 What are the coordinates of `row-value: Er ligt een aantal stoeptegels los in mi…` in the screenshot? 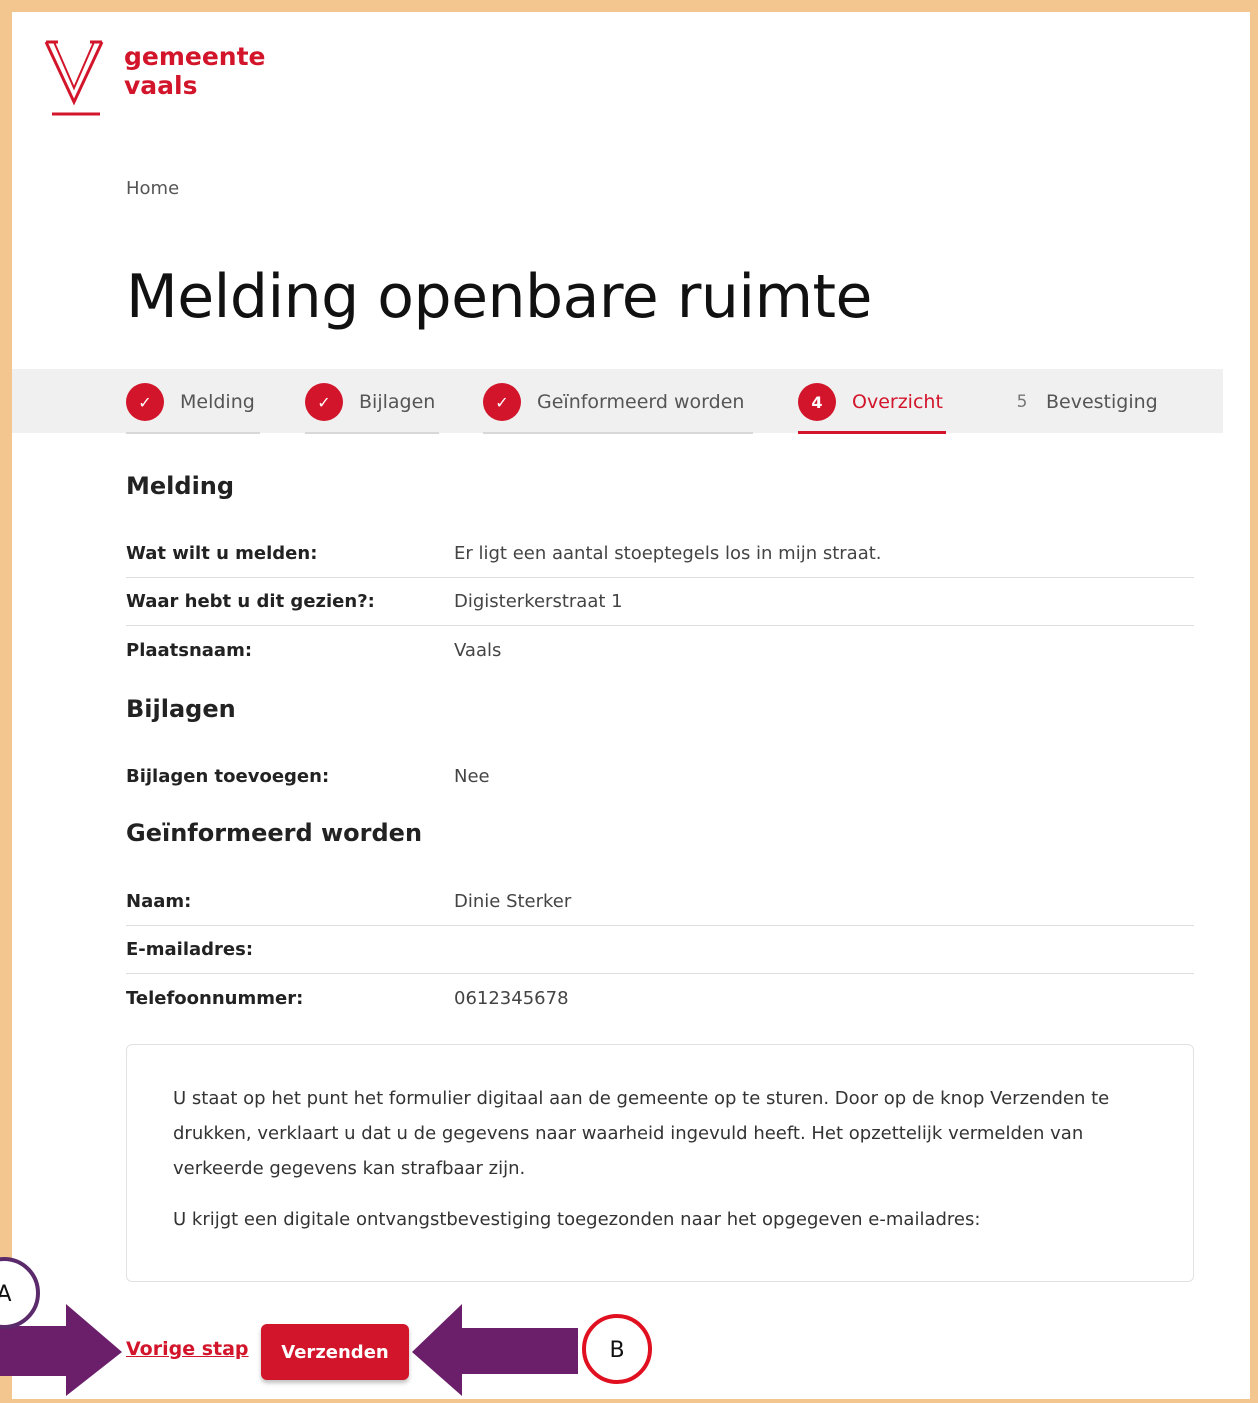 It's located at (668, 553).